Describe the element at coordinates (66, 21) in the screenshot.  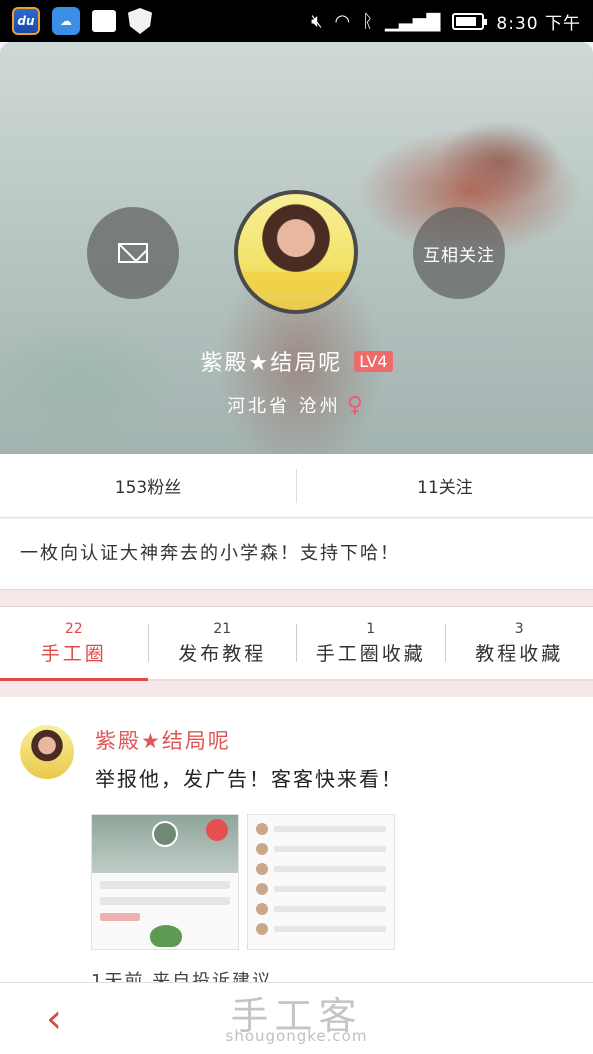
I see `weather-icon: ☁` at that location.